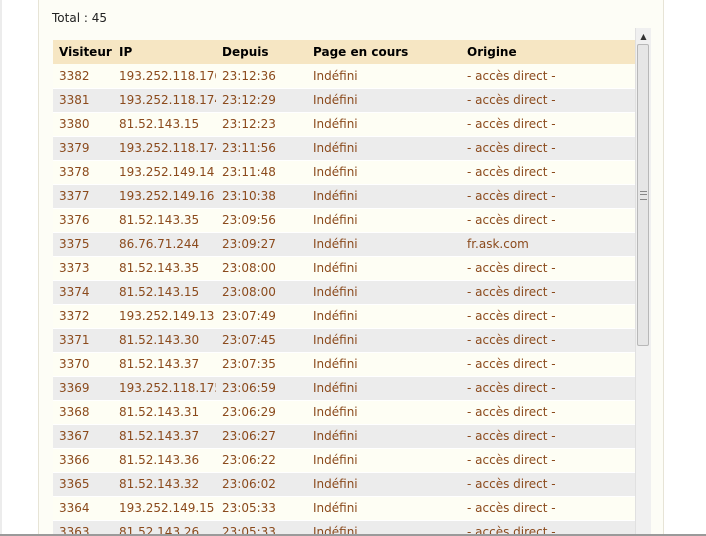 The width and height of the screenshot is (706, 536). I want to click on table-header-row: Visiteur IP Depuis Page en cours Origine, so click(344, 52).